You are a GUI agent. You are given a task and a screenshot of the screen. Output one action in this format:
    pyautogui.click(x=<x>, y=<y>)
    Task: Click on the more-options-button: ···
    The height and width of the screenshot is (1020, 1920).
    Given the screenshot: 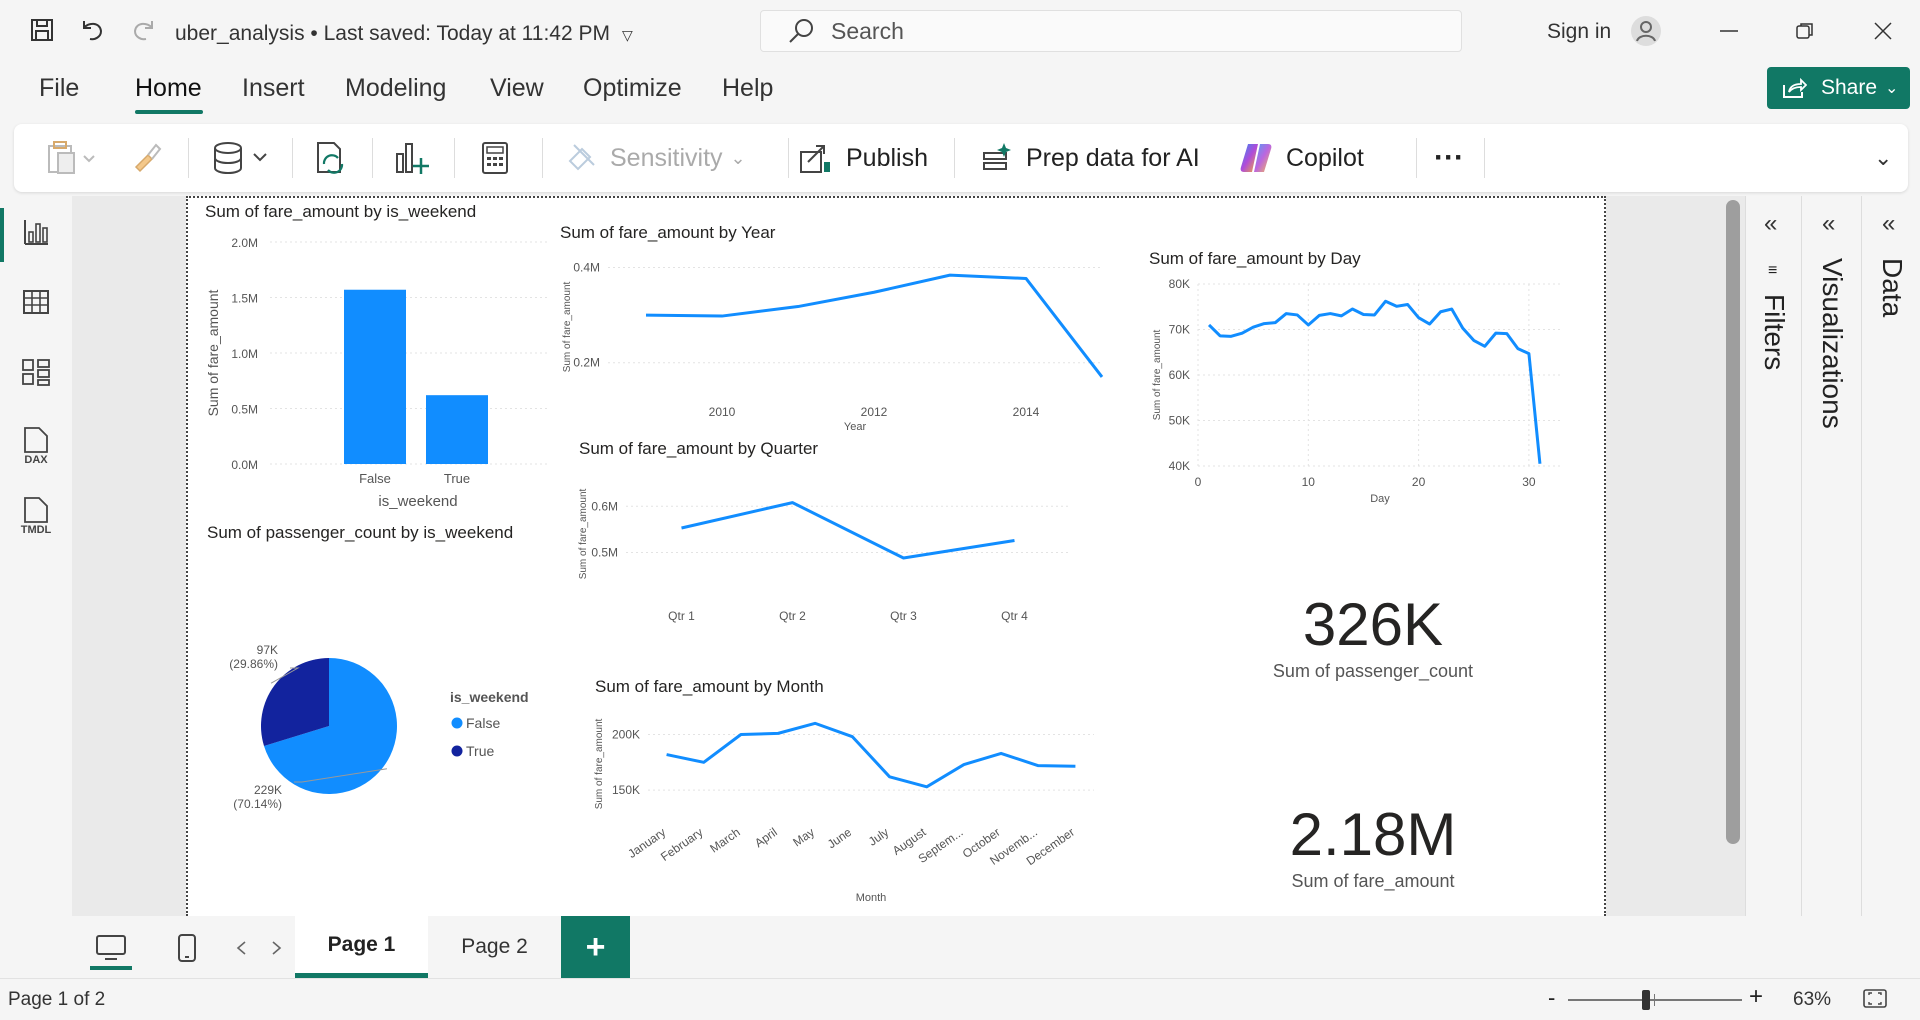 What is the action you would take?
    pyautogui.click(x=1443, y=158)
    